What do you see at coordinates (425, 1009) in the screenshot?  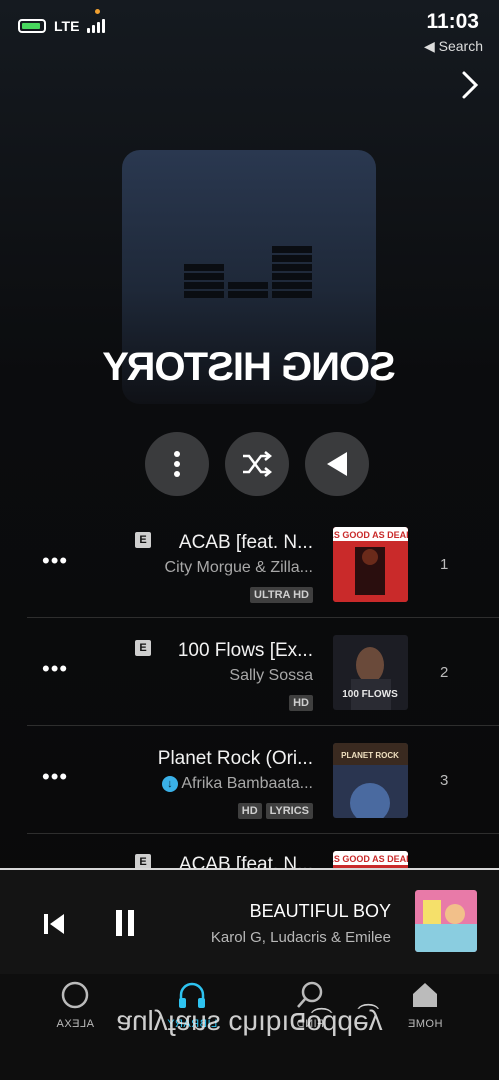 I see `tab-home: HOME` at bounding box center [425, 1009].